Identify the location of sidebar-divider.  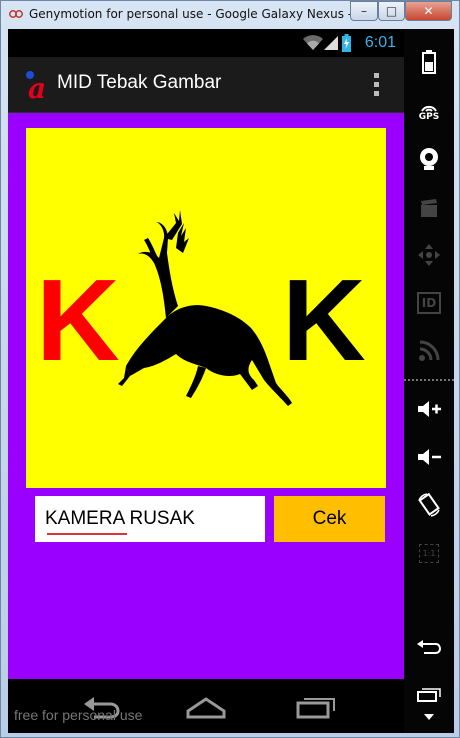
(429, 380).